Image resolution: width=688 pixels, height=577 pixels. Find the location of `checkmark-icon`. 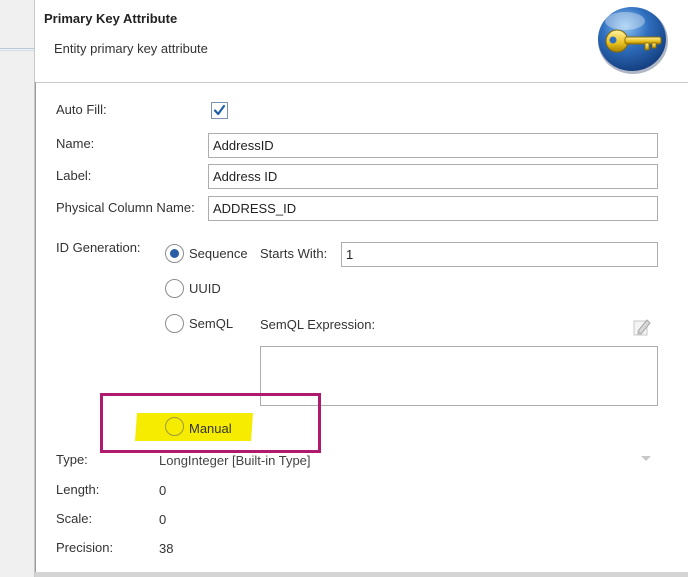

checkmark-icon is located at coordinates (219, 110).